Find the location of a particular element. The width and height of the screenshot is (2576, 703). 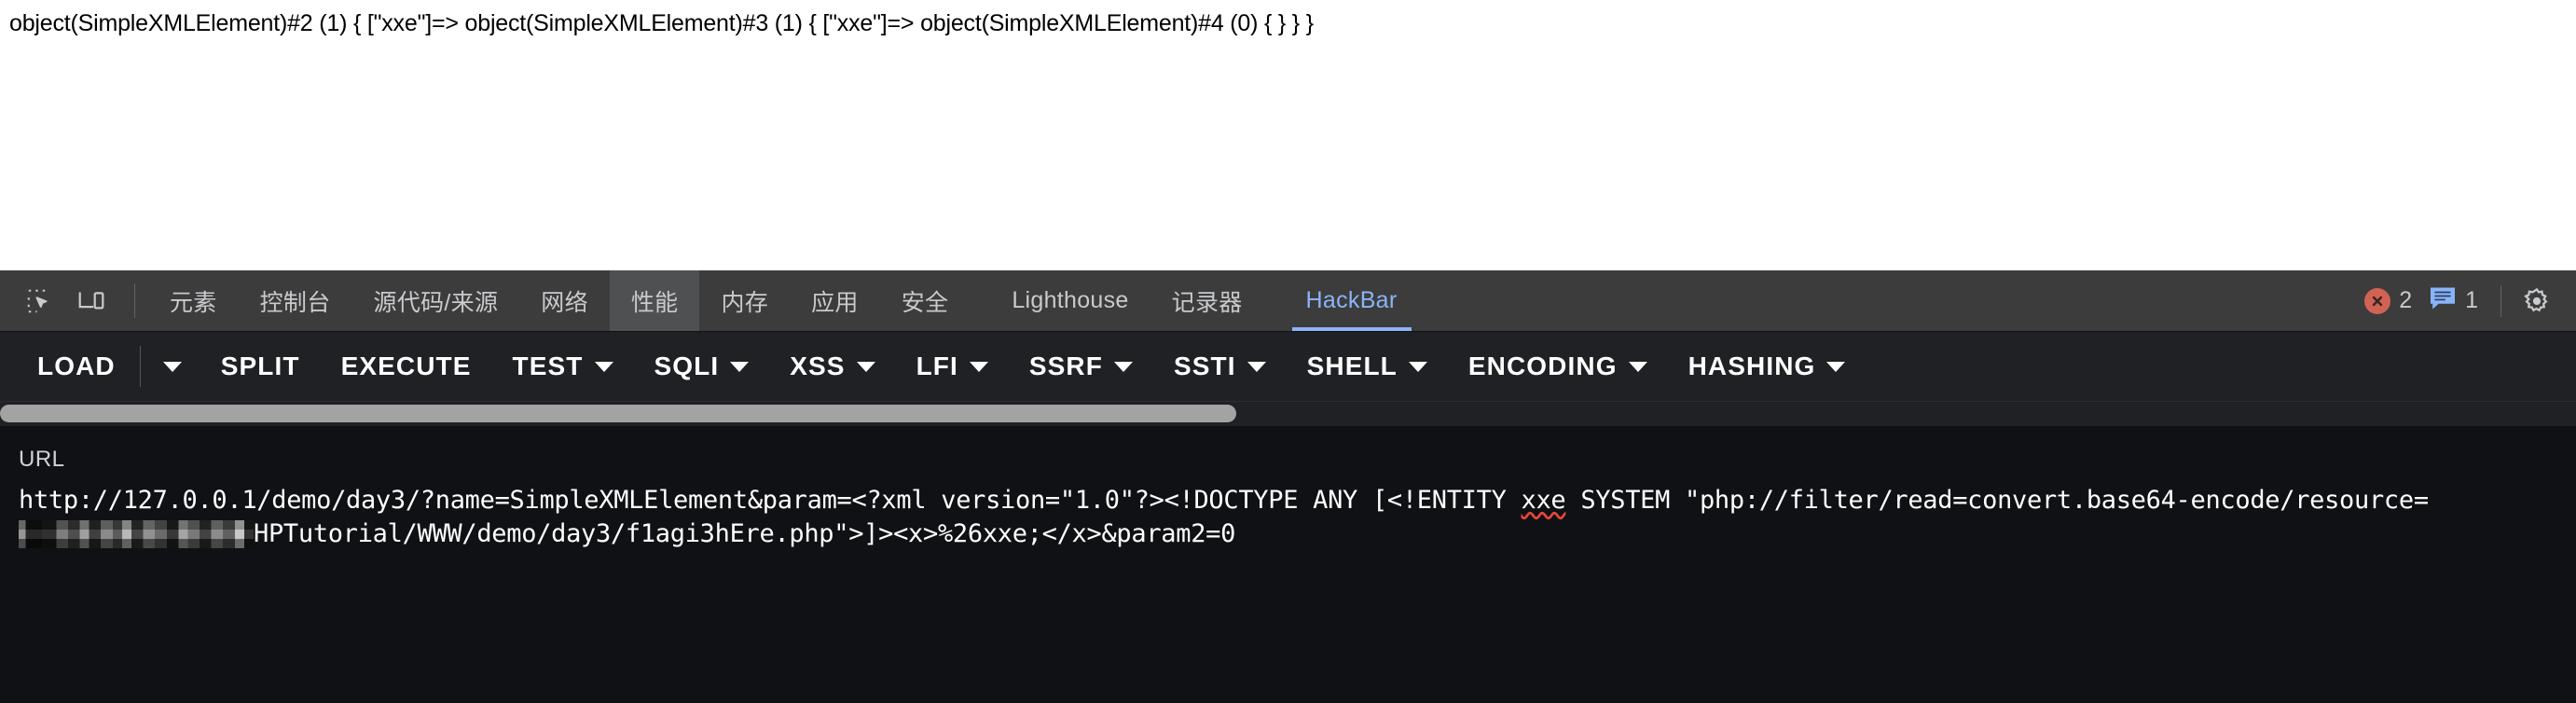

tab-label: 控制台 is located at coordinates (295, 302).